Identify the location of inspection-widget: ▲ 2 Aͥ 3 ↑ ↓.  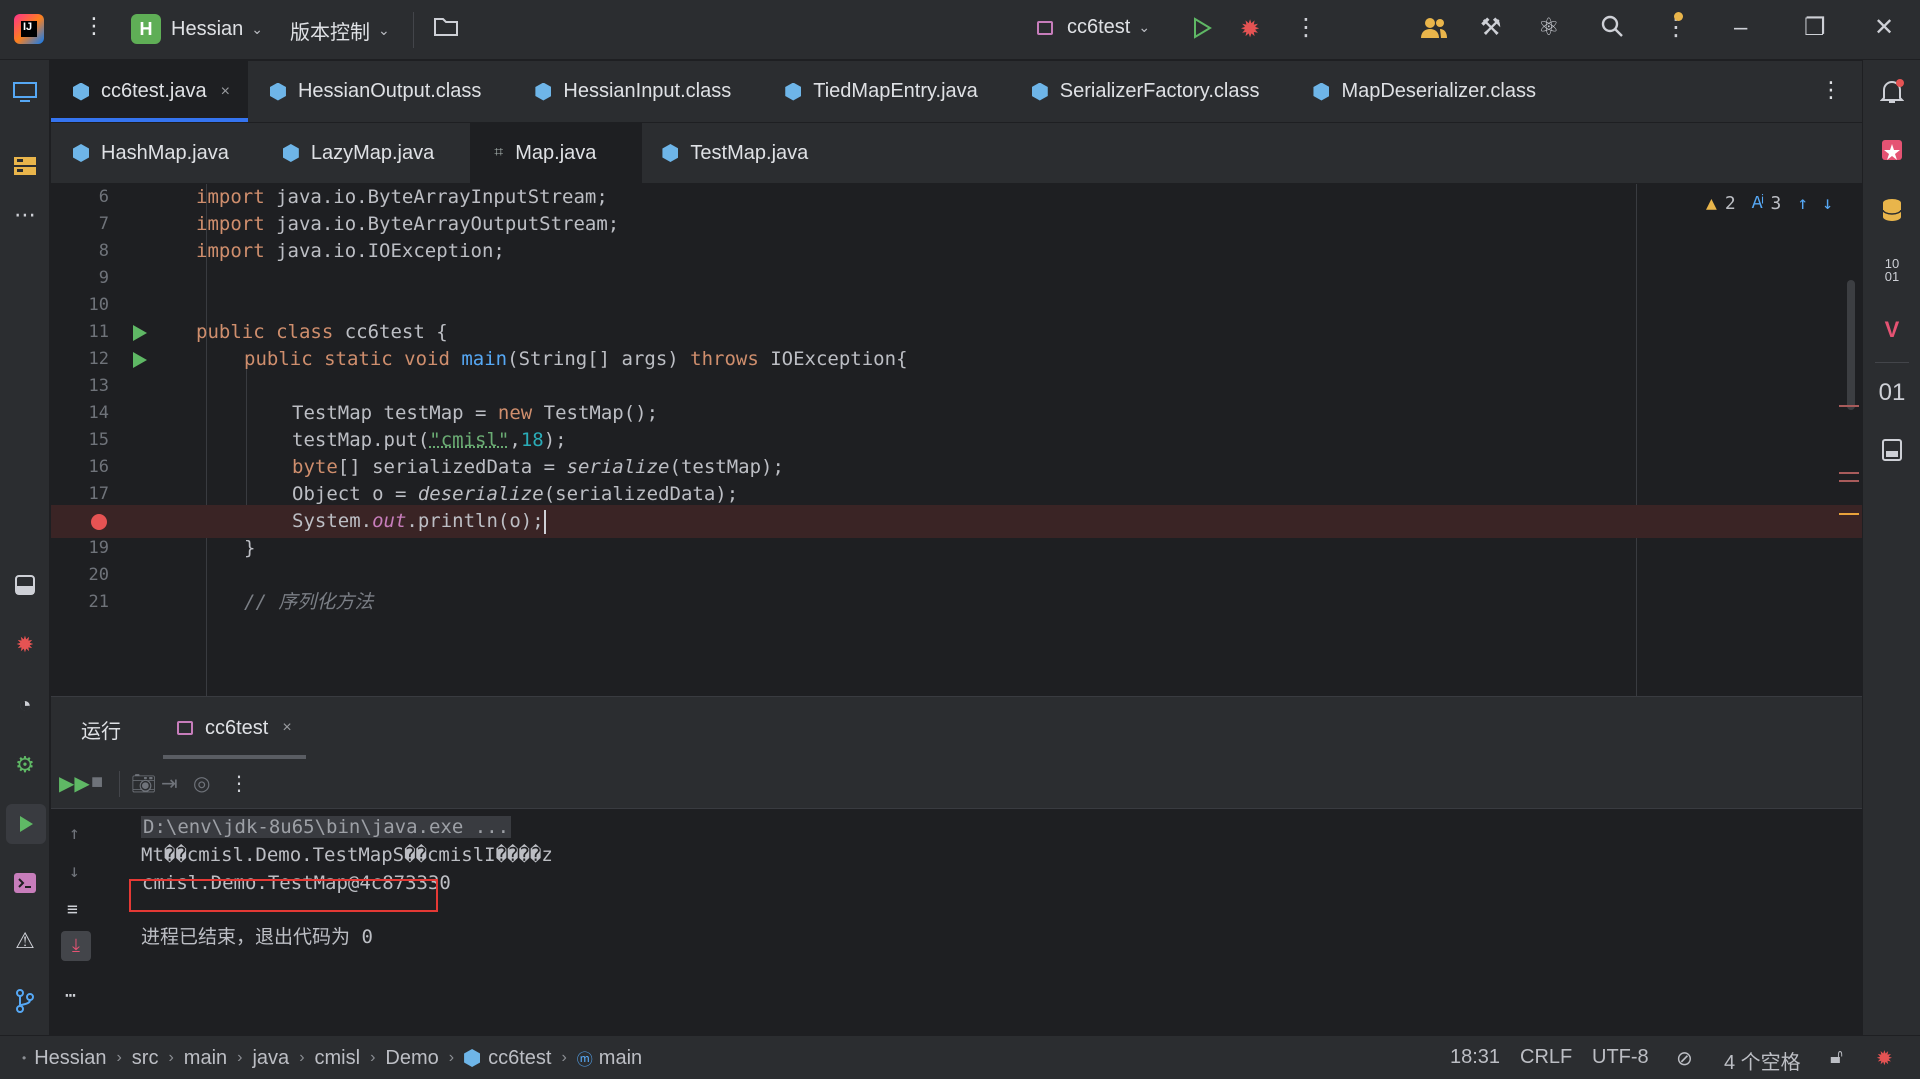
(1769, 203).